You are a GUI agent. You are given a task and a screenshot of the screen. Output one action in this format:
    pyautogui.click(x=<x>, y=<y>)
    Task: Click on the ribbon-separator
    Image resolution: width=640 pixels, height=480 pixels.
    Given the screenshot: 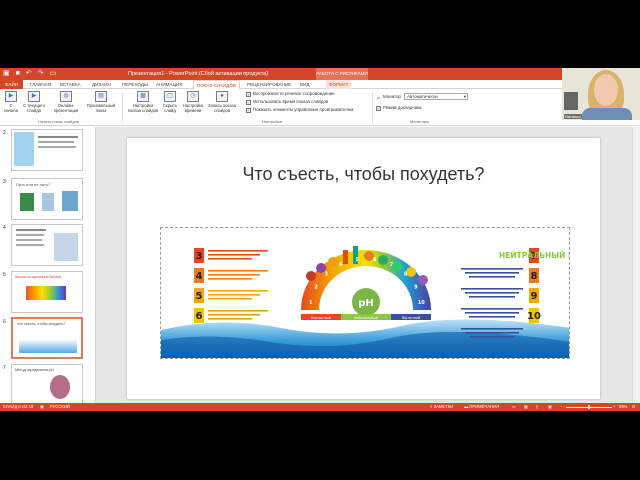 What is the action you would take?
    pyautogui.click(x=372, y=107)
    